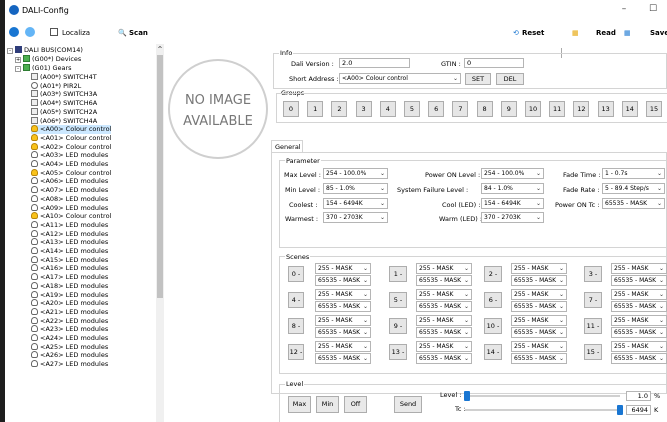 The image size is (667, 422). Describe the element at coordinates (138, 33) in the screenshot. I see `scan-button: Scan` at that location.